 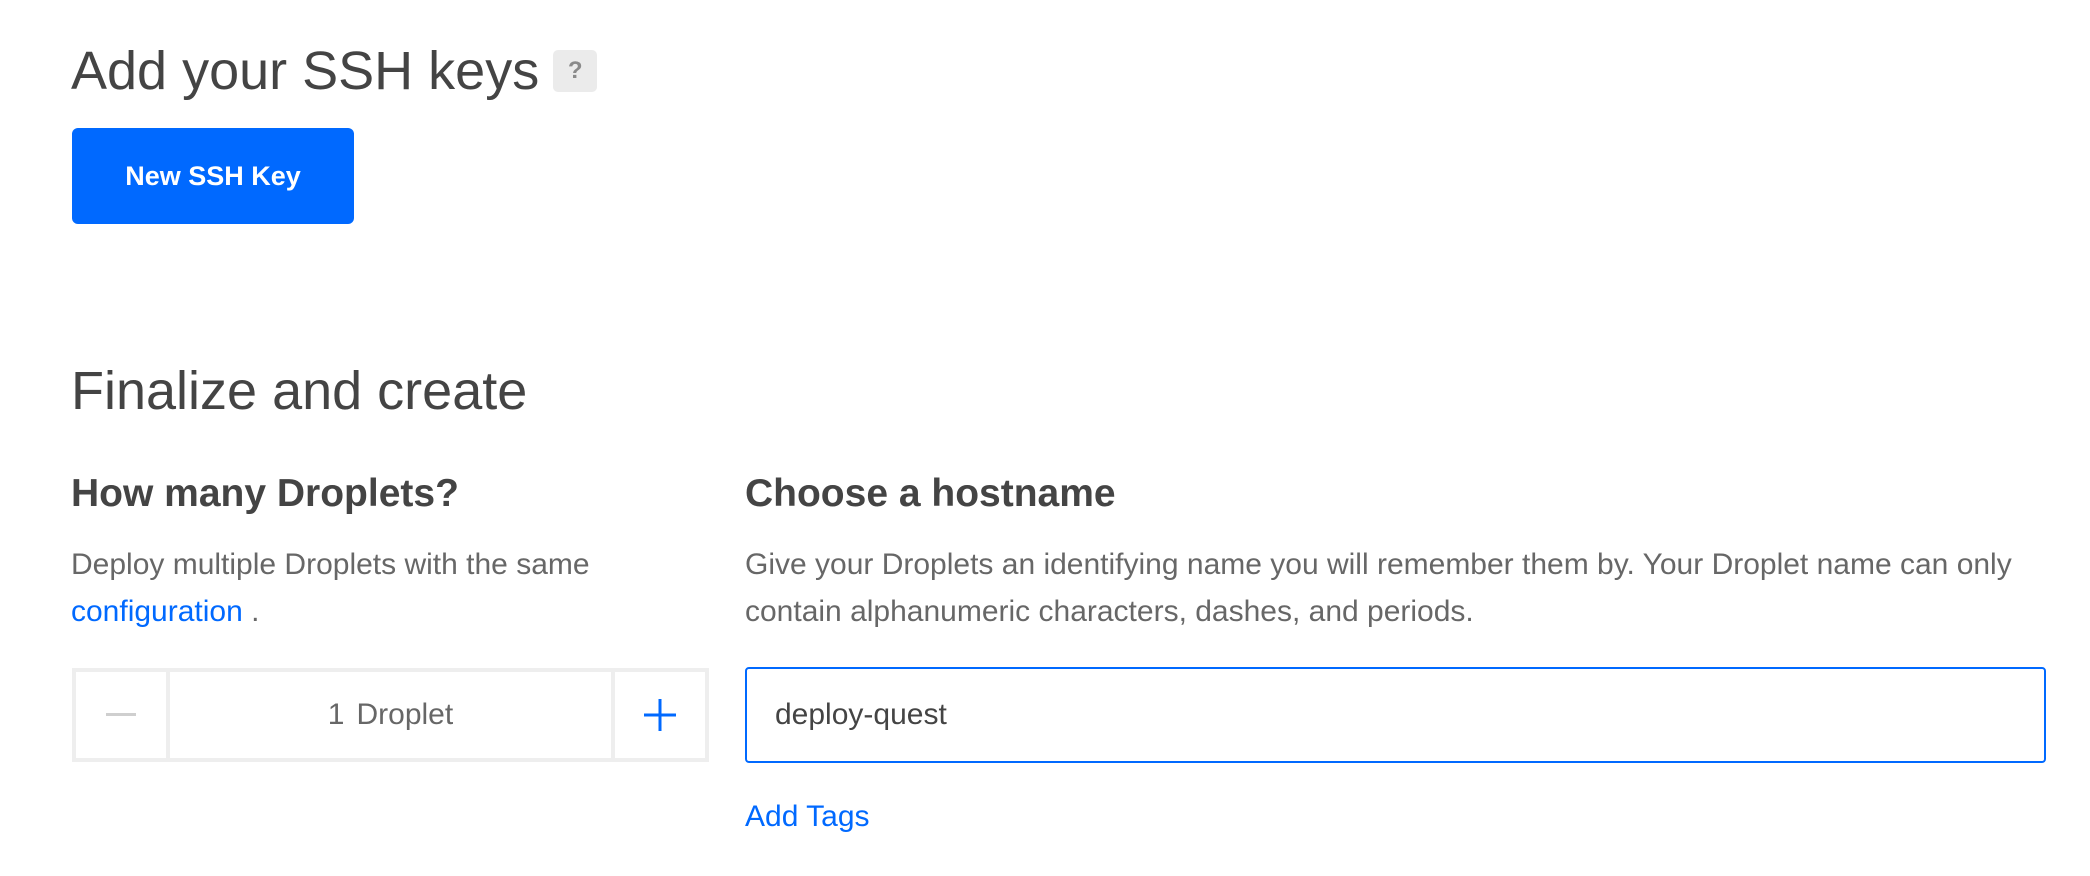 I want to click on droplet-count-stepper: 1 Droplet, so click(x=390, y=715).